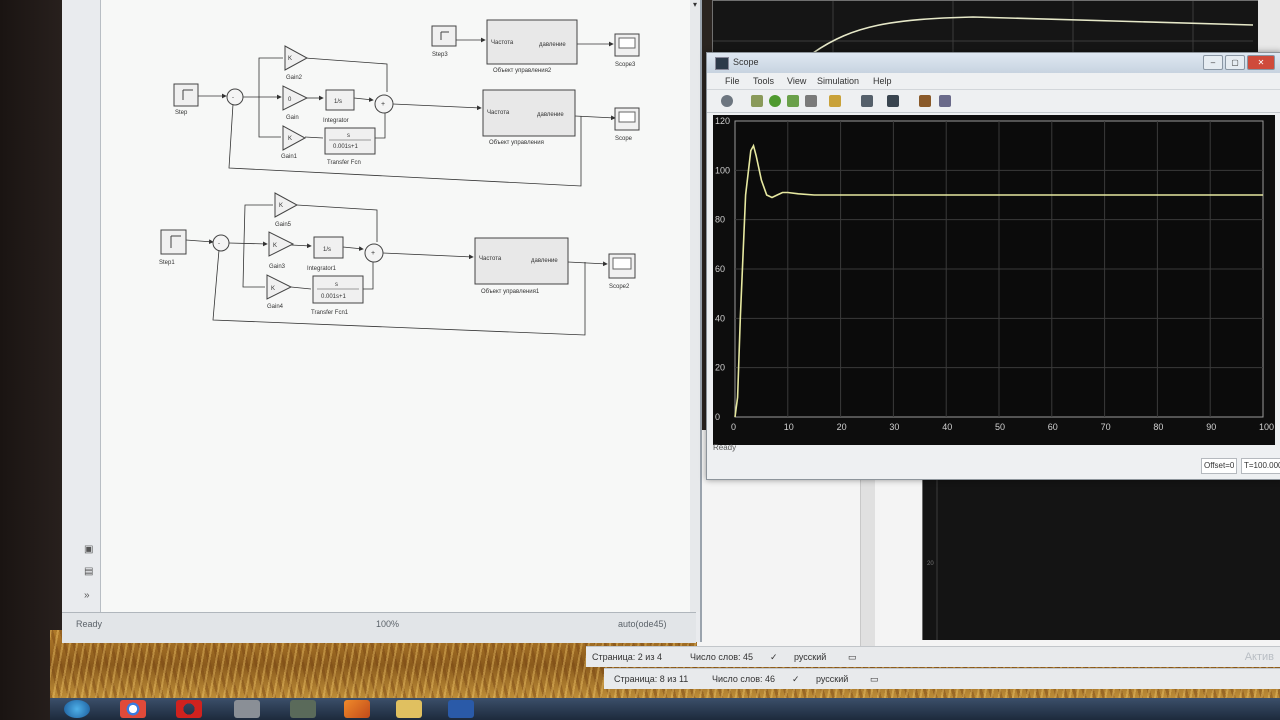 This screenshot has width=1280, height=720. What do you see at coordinates (882, 81) in the screenshot?
I see `menu-help: Help` at bounding box center [882, 81].